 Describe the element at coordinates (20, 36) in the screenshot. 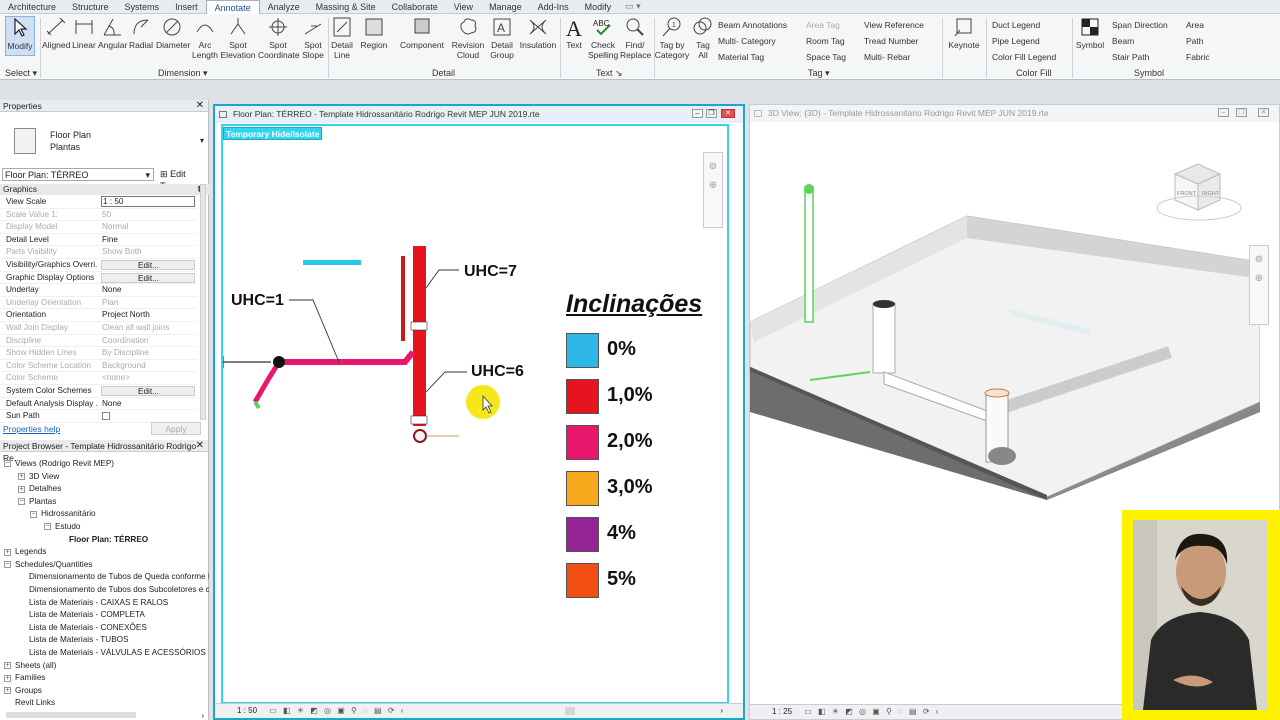

I see `modify-button: Modify` at that location.